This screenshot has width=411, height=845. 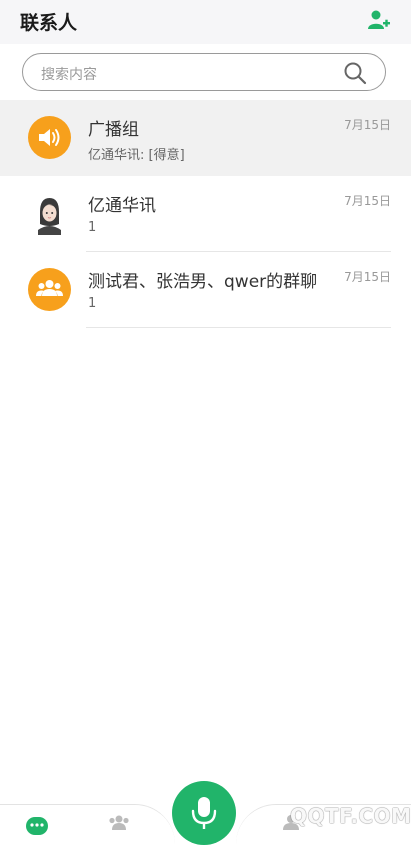 I want to click on add-contact-icon, so click(x=379, y=20).